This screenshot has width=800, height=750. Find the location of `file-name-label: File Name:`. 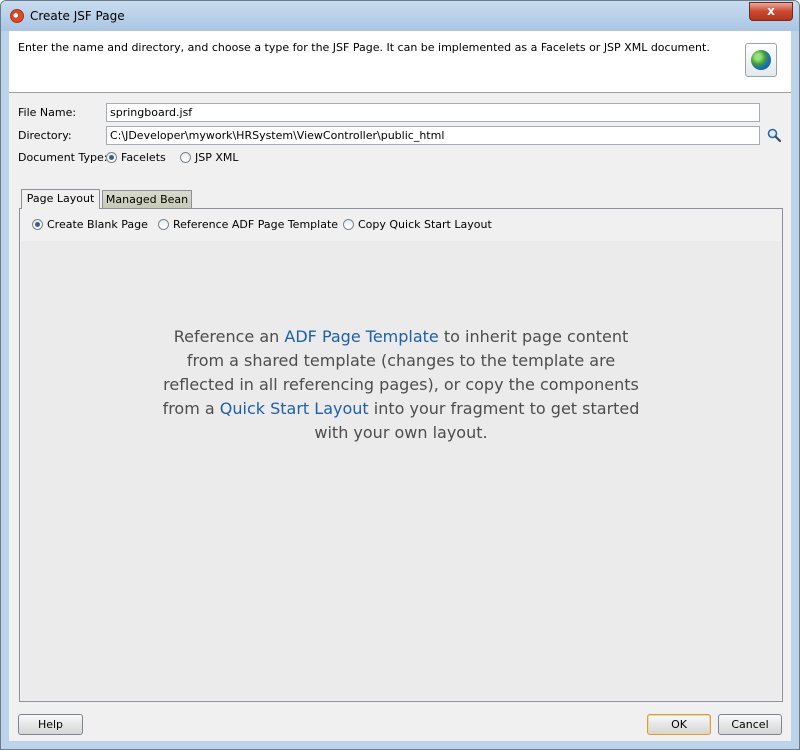

file-name-label: File Name: is located at coordinates (47, 112).